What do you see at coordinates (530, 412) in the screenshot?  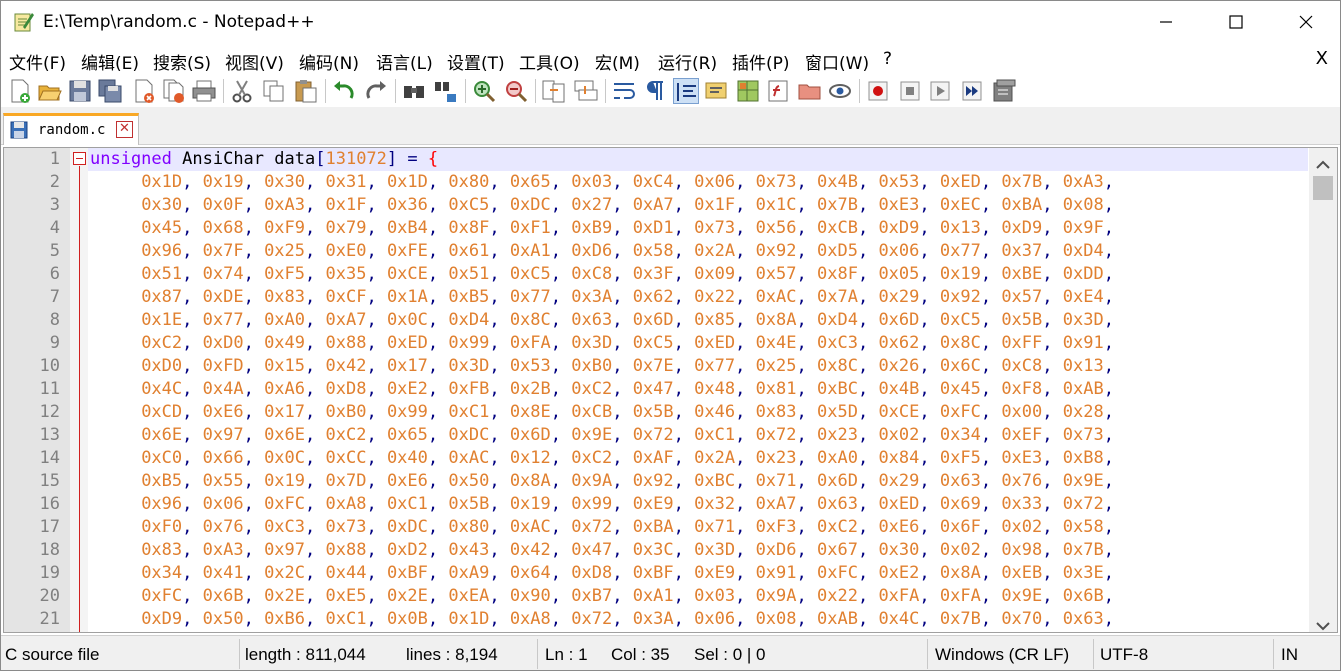 I see `hex-value: 0x8E` at bounding box center [530, 412].